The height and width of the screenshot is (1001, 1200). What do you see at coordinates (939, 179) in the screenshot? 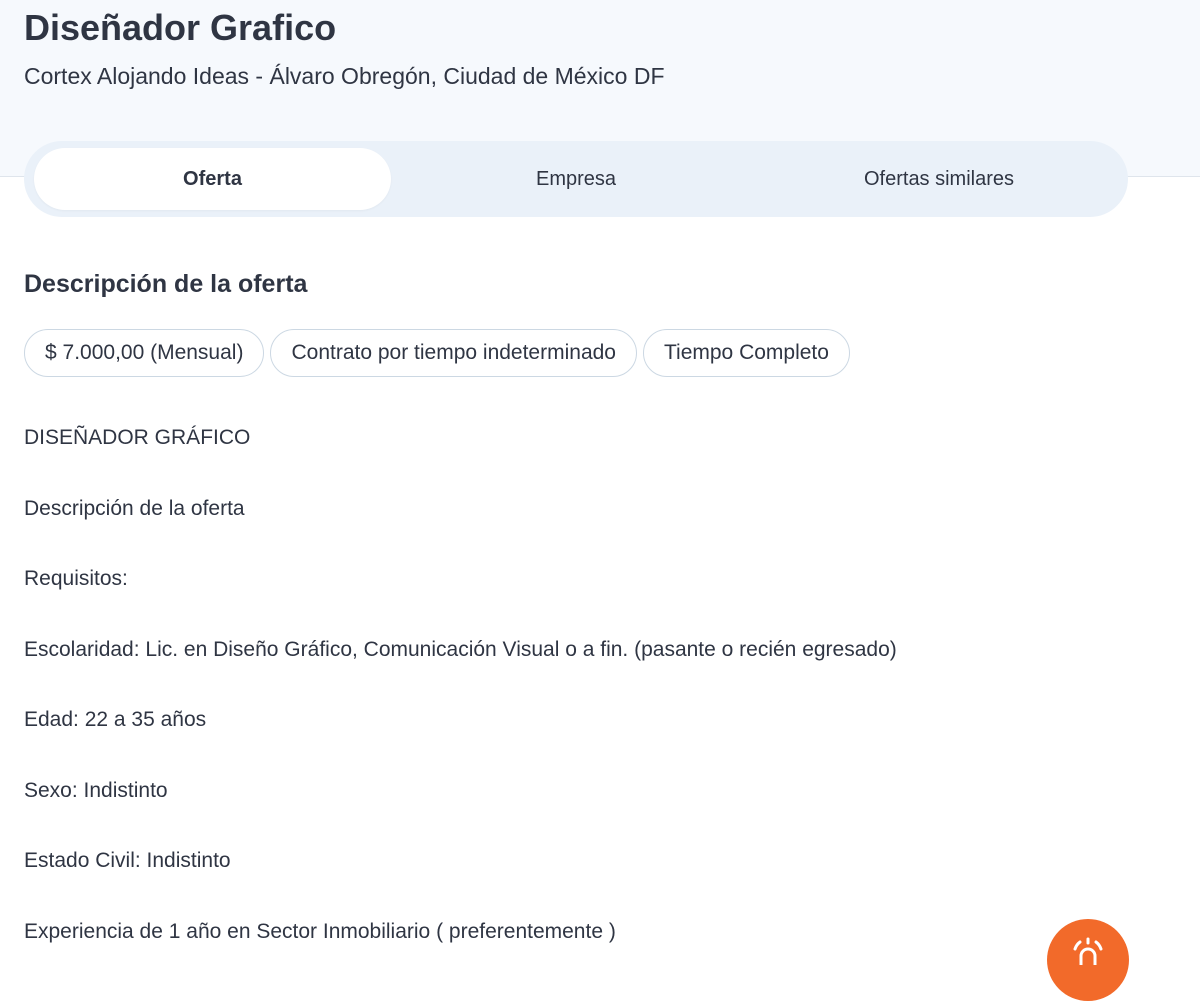
I see `tab-ofertas-similares: Ofertas similares` at bounding box center [939, 179].